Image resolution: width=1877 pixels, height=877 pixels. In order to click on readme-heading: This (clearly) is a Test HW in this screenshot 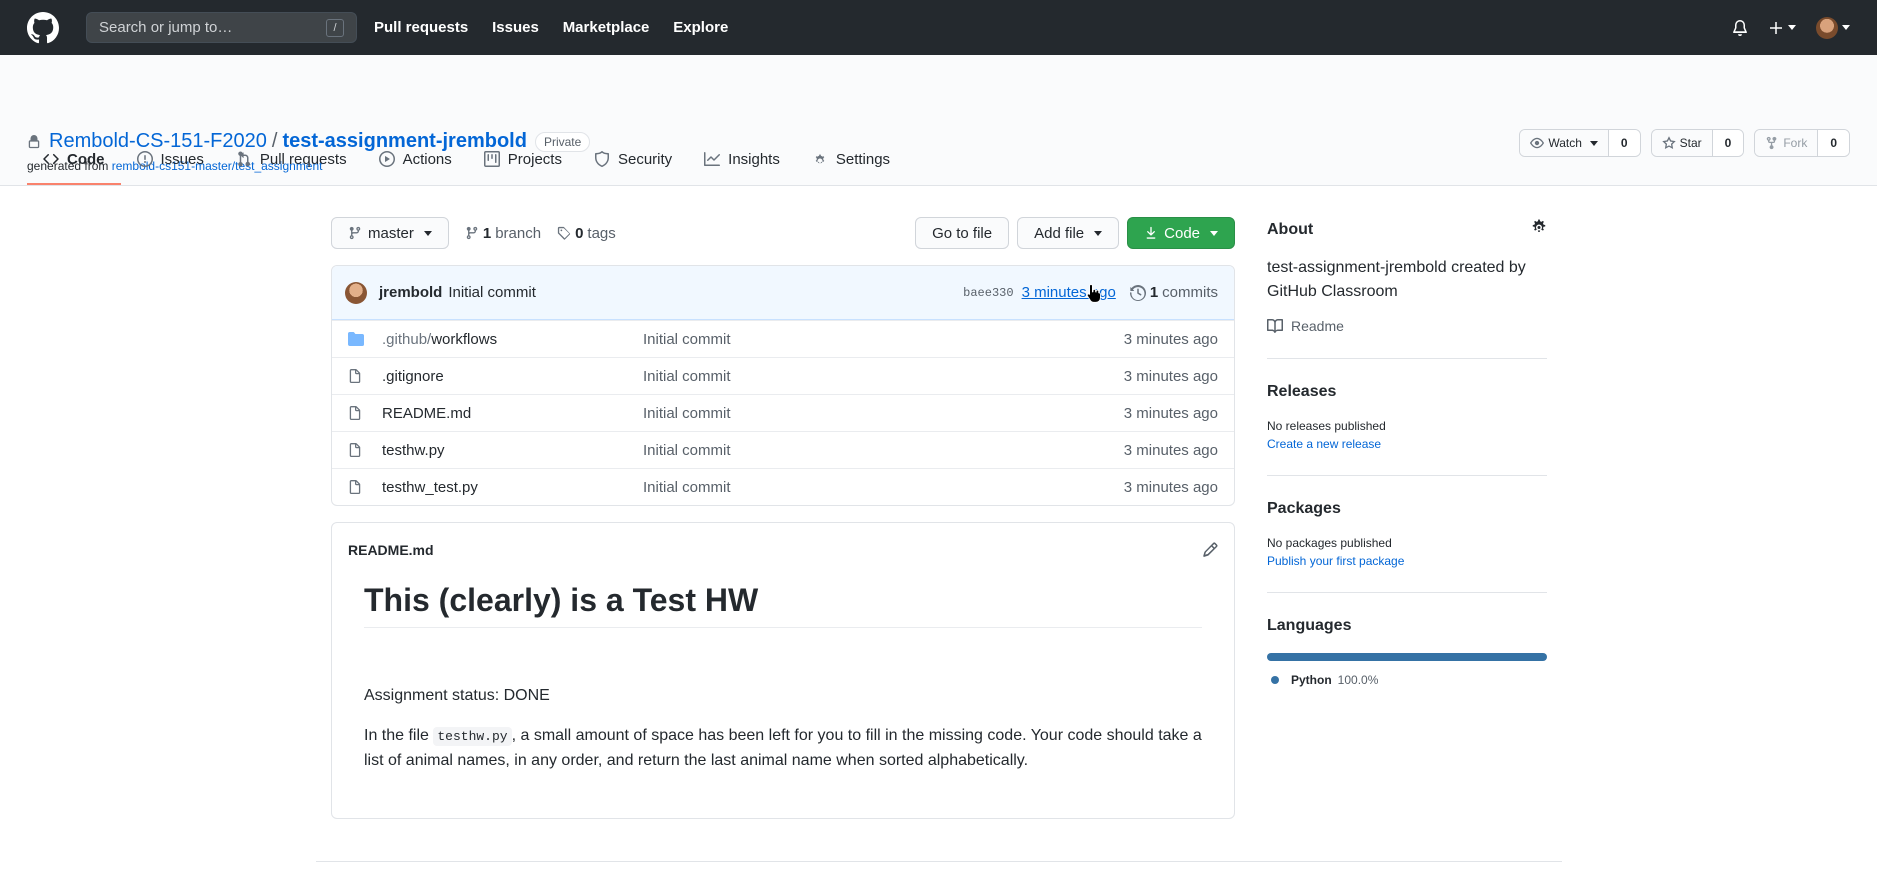, I will do `click(783, 605)`.